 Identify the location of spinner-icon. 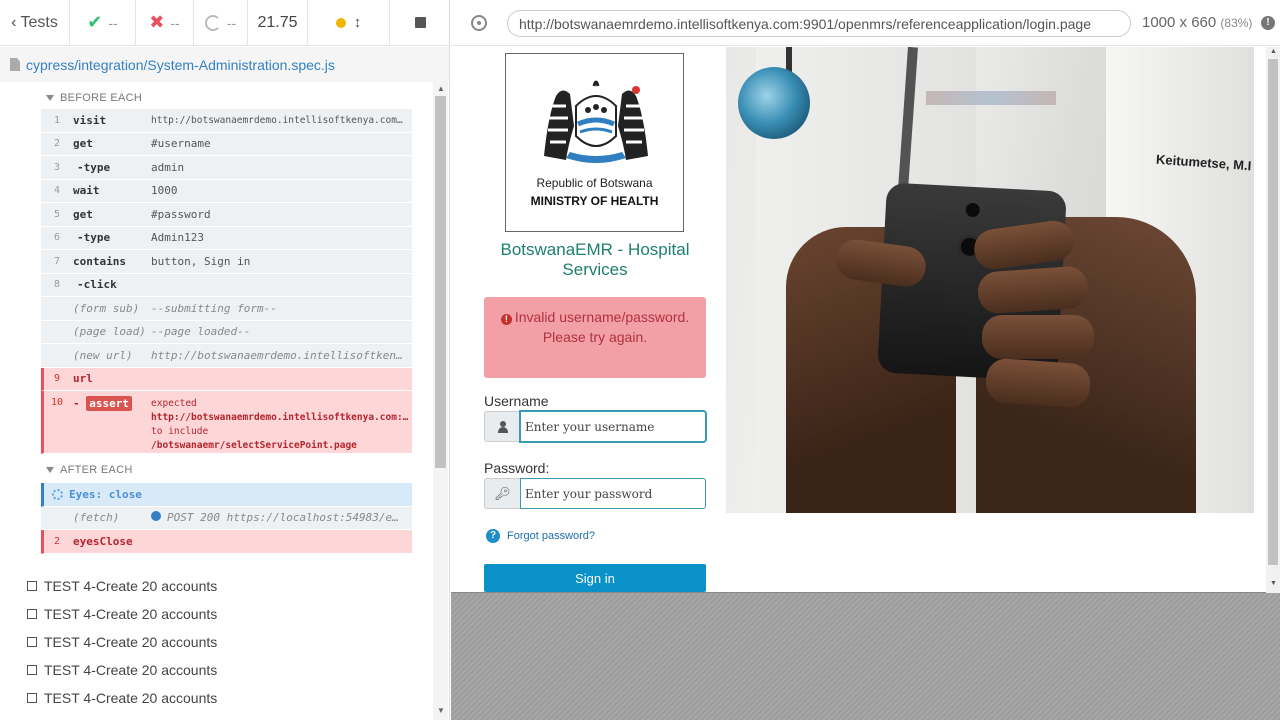
(57, 494).